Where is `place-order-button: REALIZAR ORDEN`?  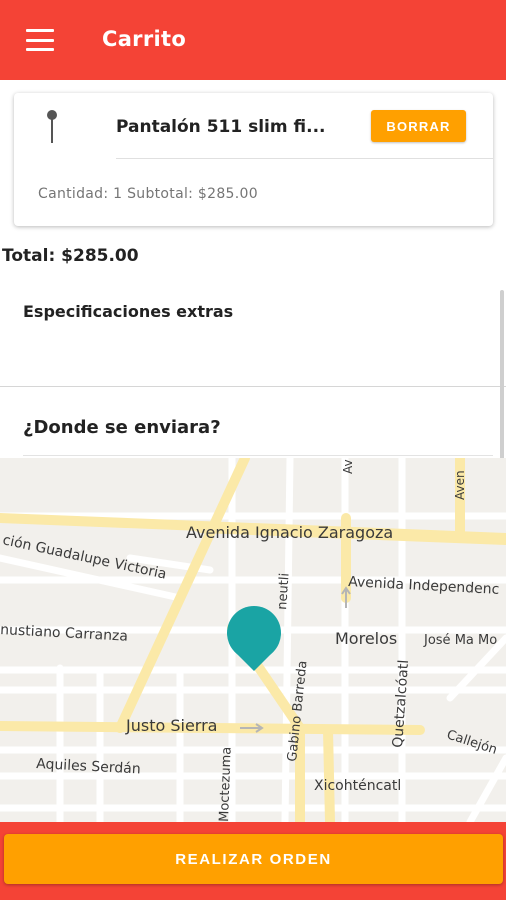
place-order-button: REALIZAR ORDEN is located at coordinates (253, 859).